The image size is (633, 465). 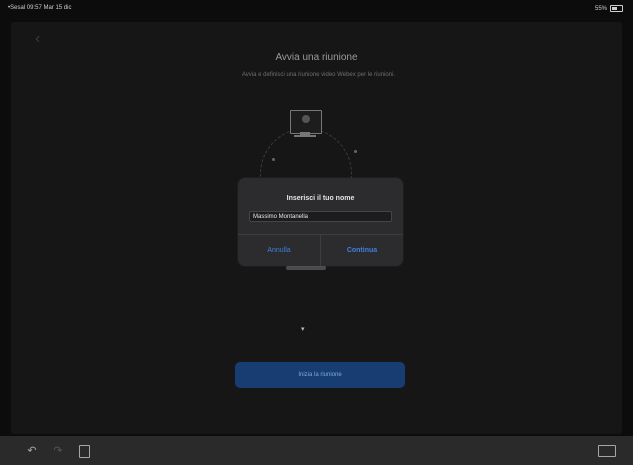 What do you see at coordinates (32, 451) in the screenshot?
I see `undo-icon: ↶` at bounding box center [32, 451].